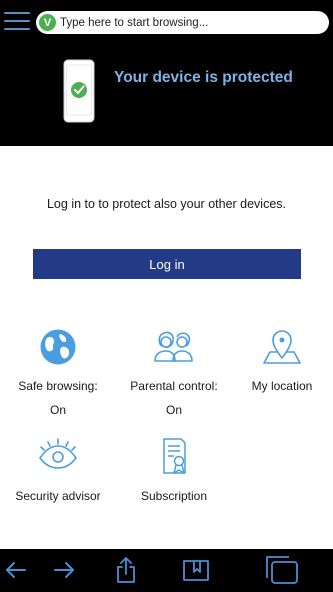 This screenshot has width=333, height=592. I want to click on login-button: Log in, so click(167, 264).